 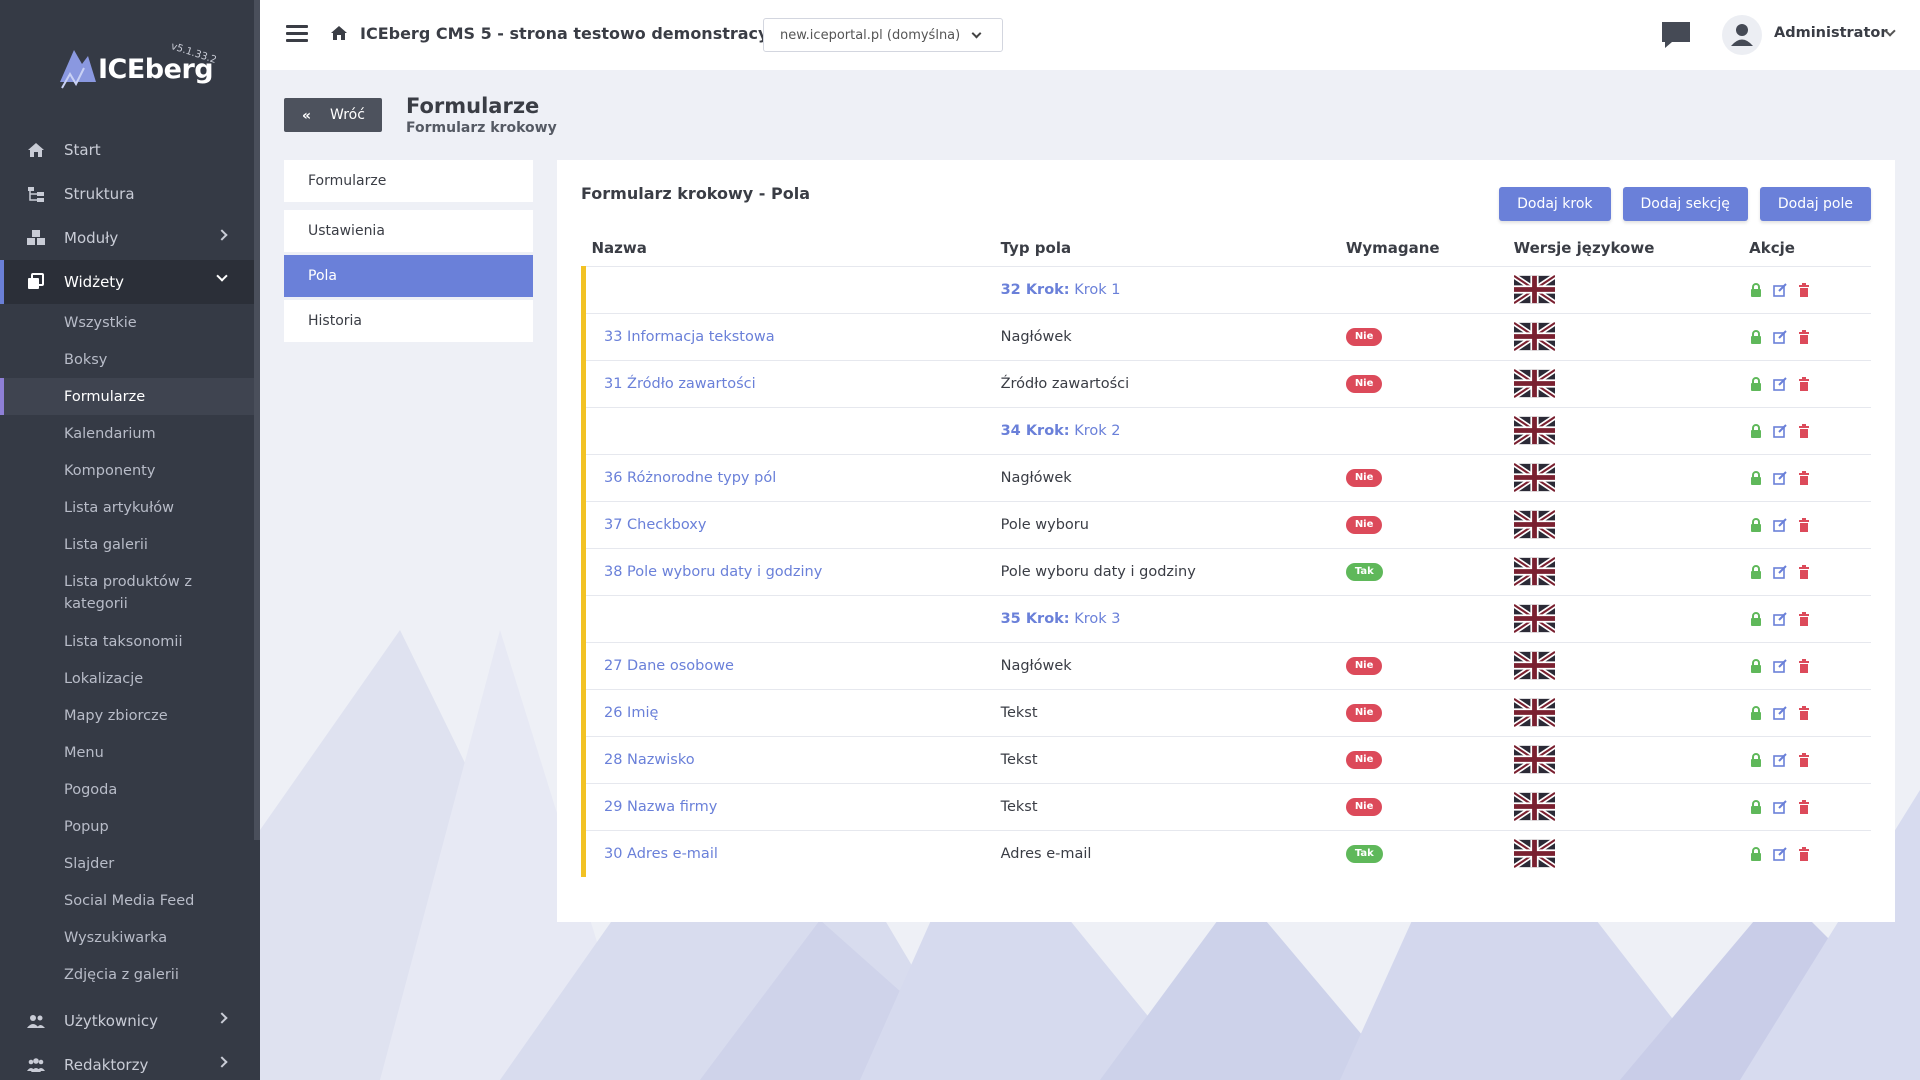 What do you see at coordinates (127, 507) in the screenshot?
I see `submenu-item: Lista artykułów` at bounding box center [127, 507].